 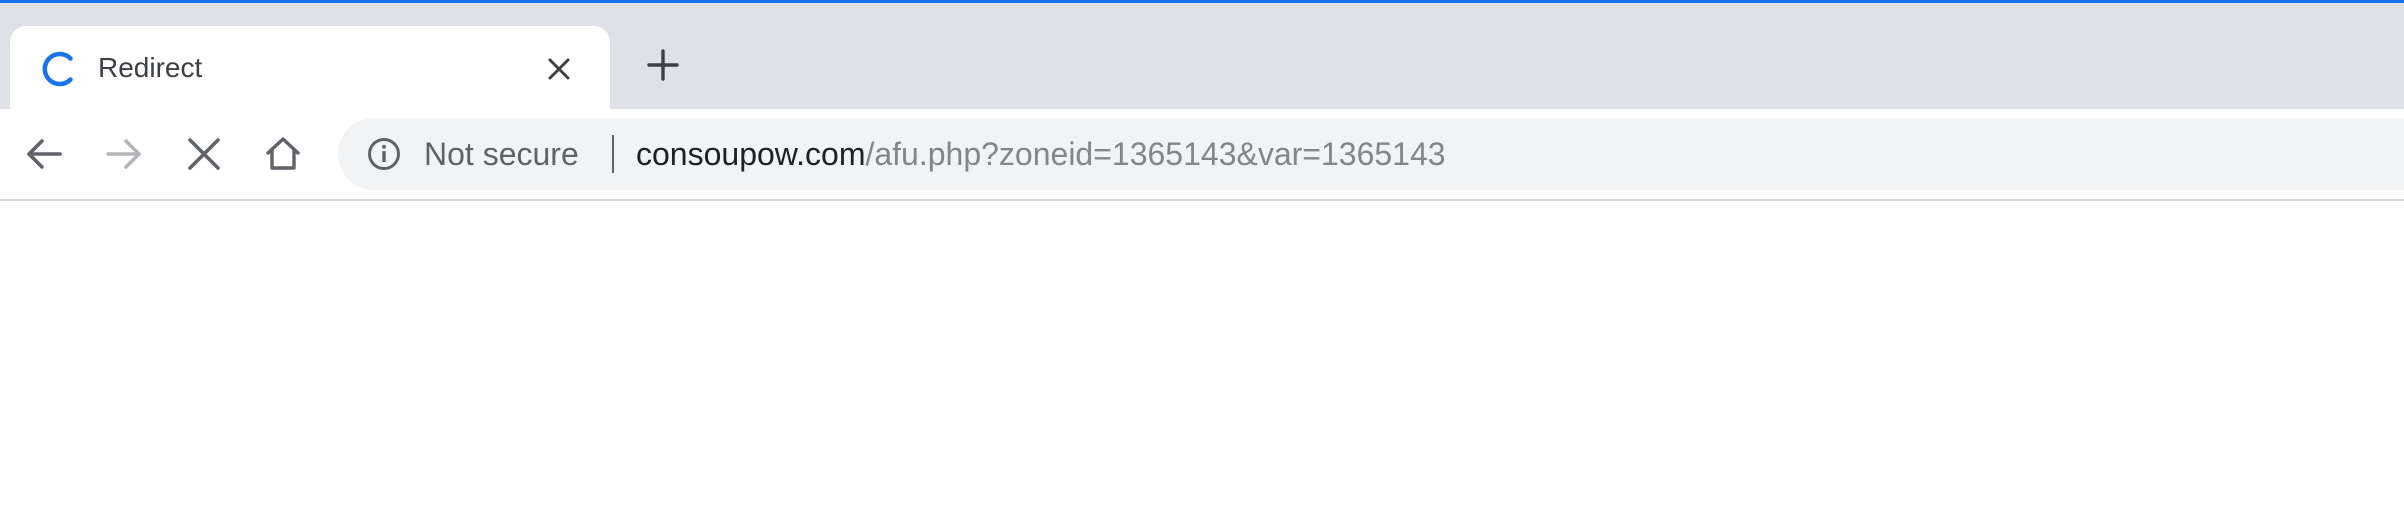 I want to click on url-host: consoupow.com, so click(x=751, y=154).